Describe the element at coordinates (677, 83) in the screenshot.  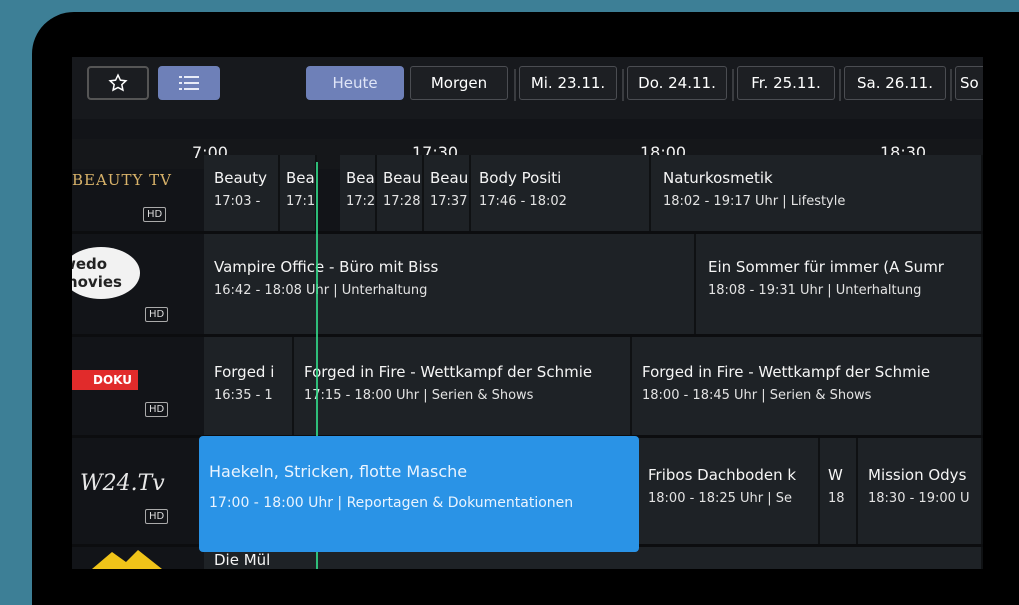
I see `tab-do: Do. 24.11.` at that location.